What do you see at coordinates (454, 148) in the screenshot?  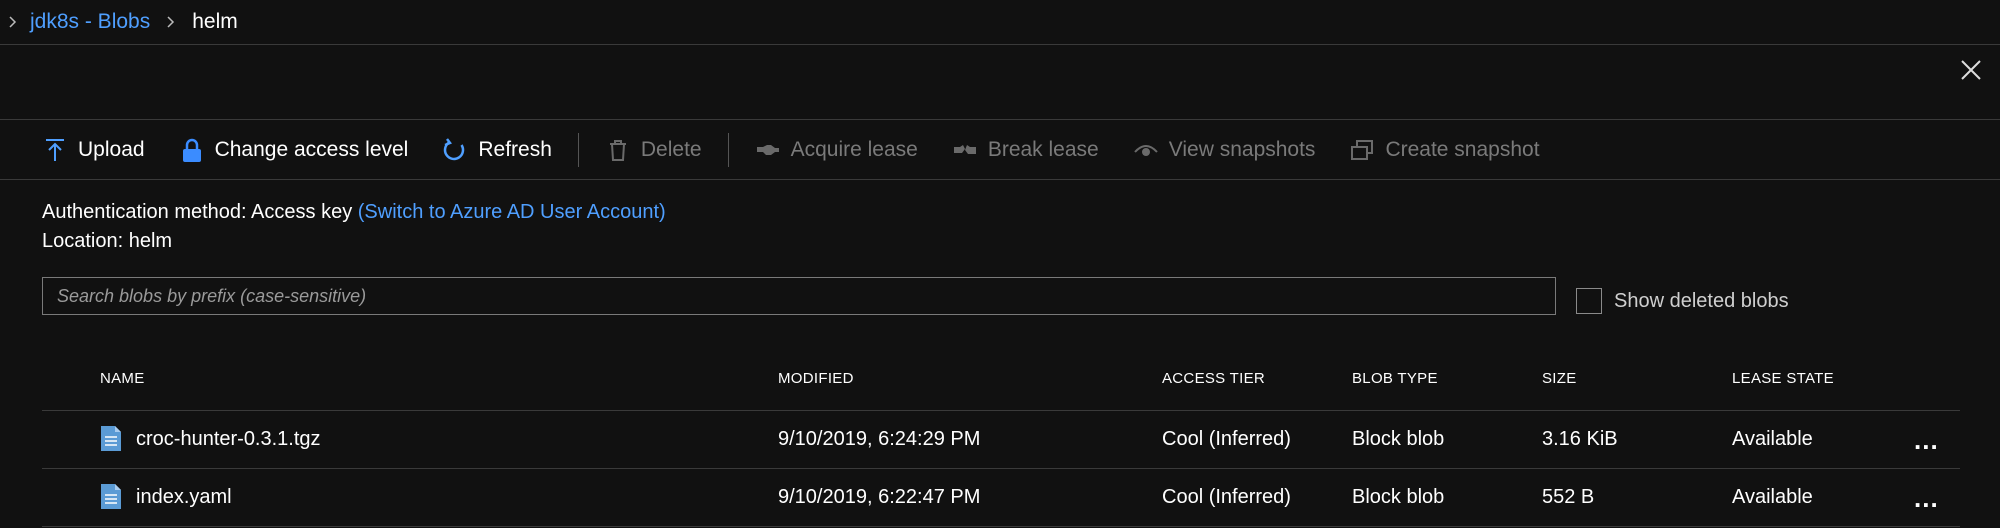 I see `refresh-icon` at bounding box center [454, 148].